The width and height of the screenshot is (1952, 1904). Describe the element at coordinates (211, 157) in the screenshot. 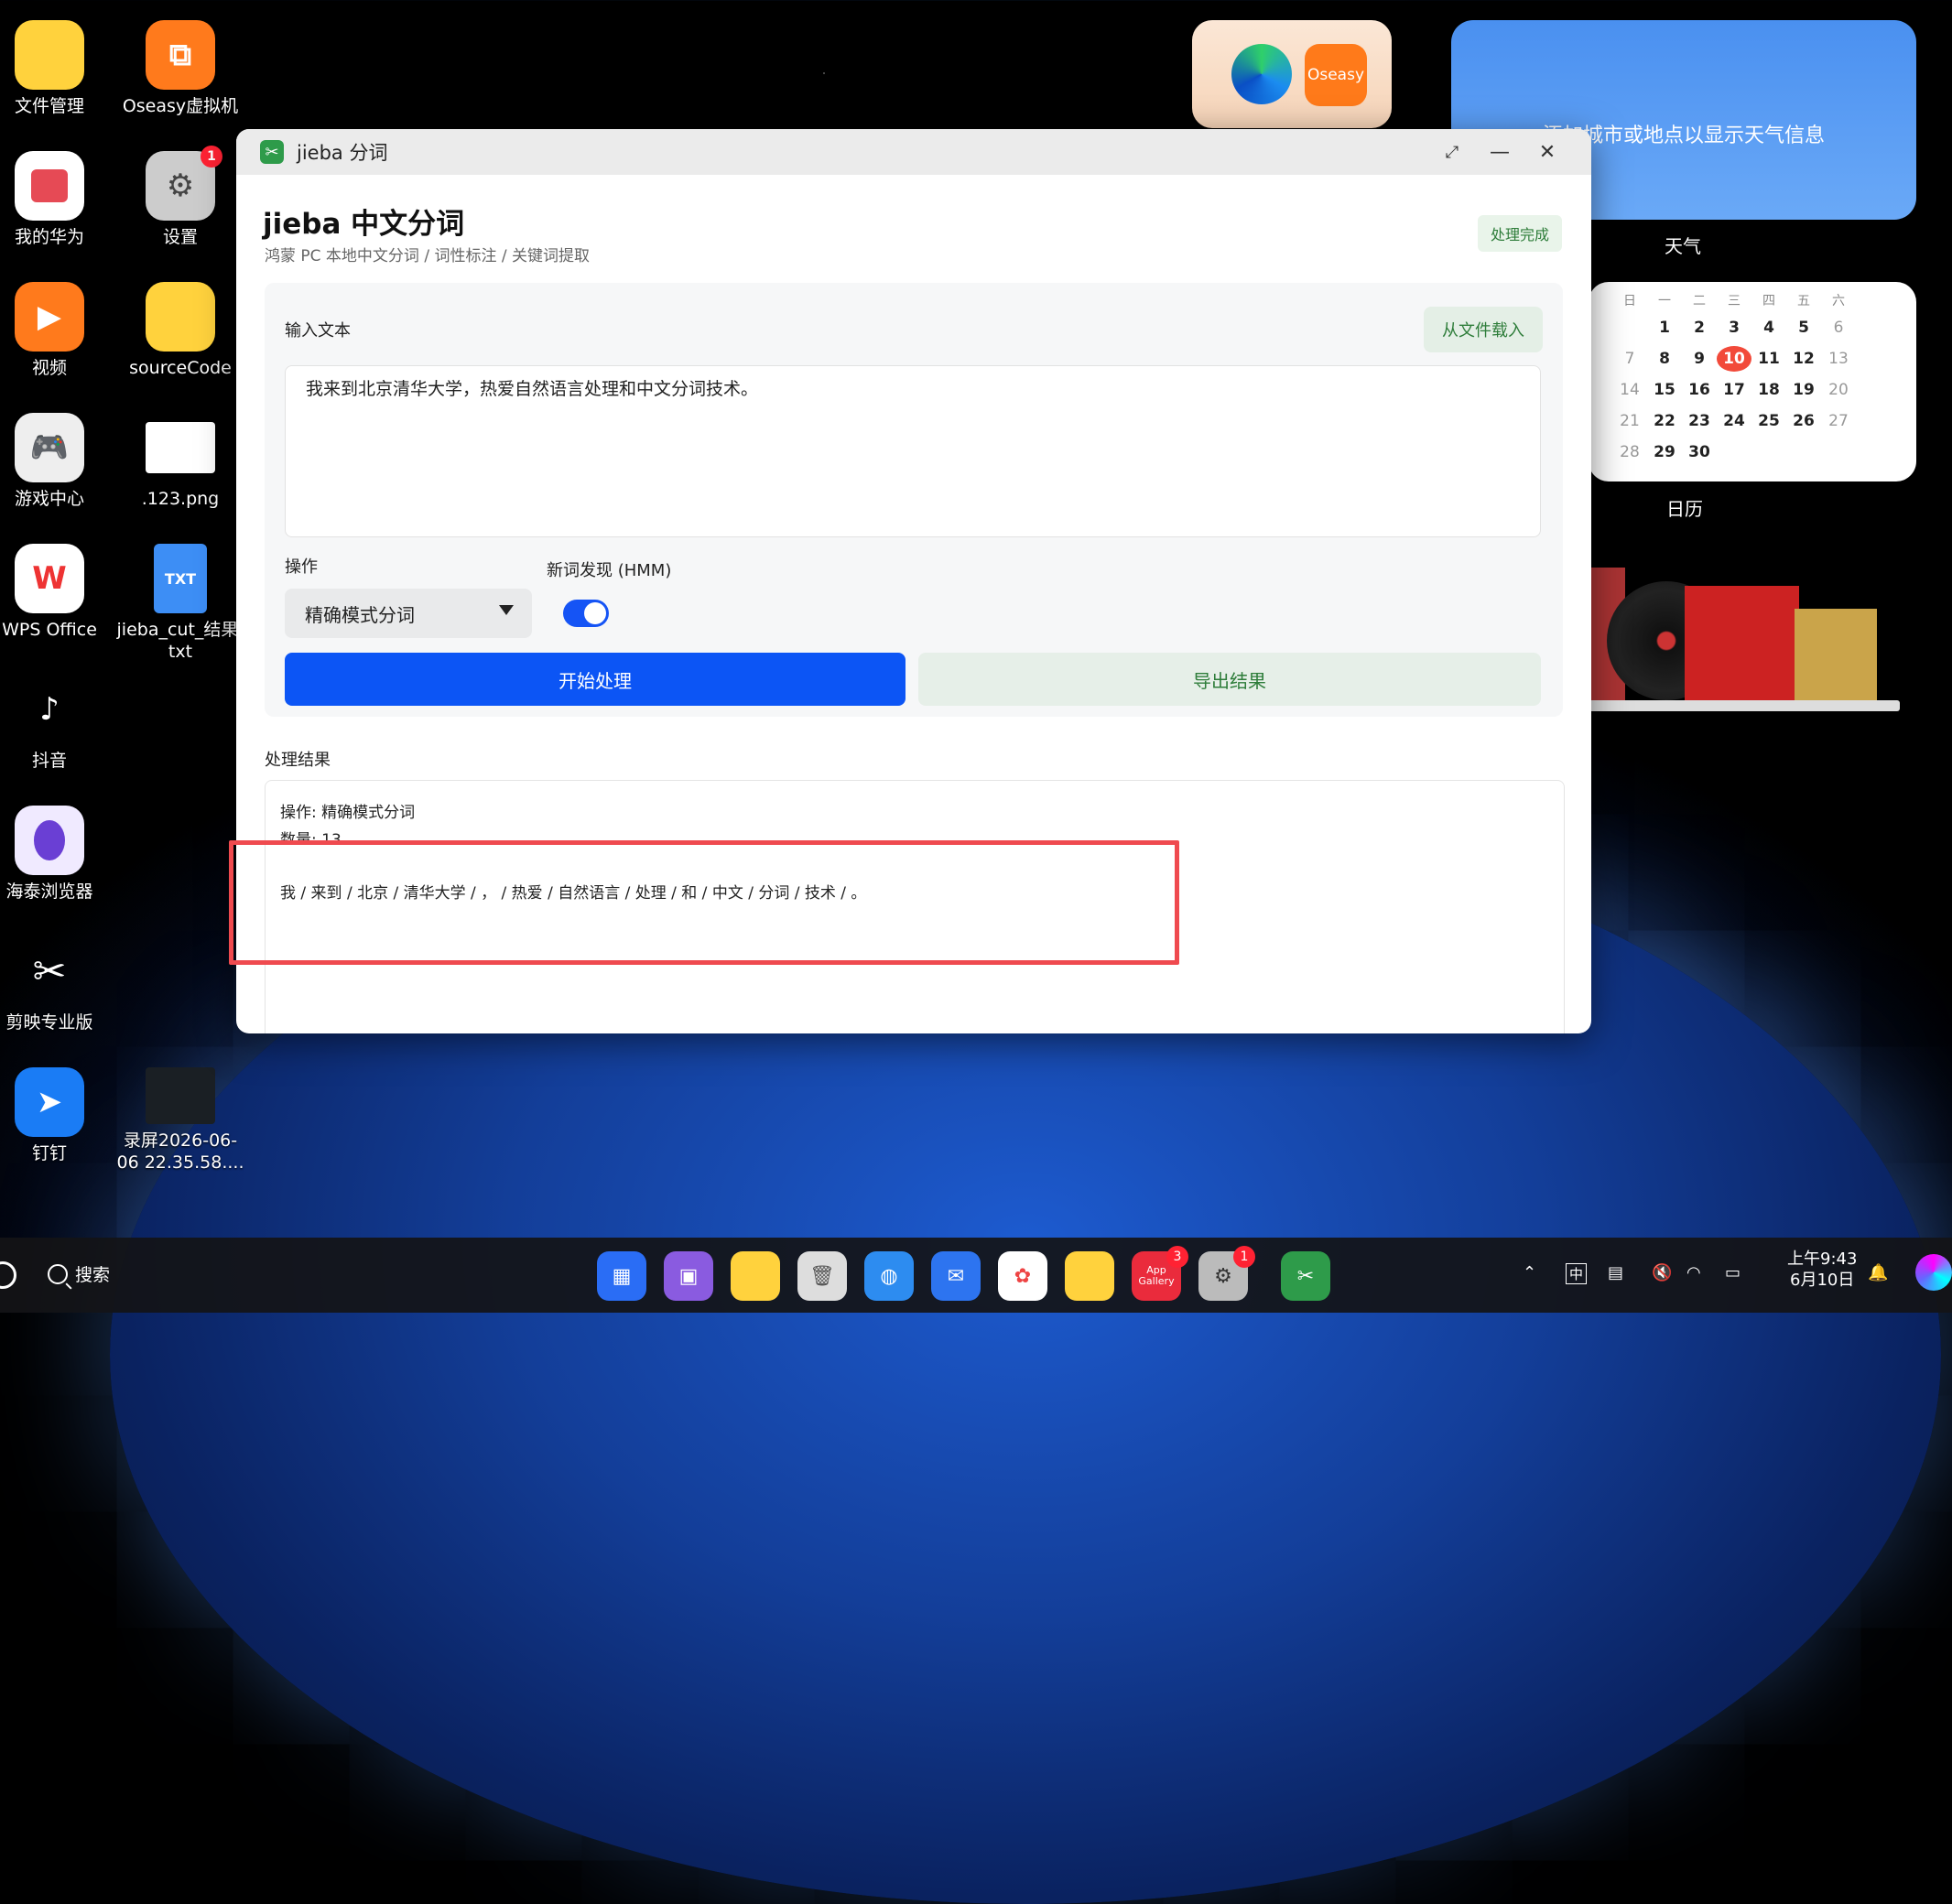

I see `notification-badge: 1` at that location.